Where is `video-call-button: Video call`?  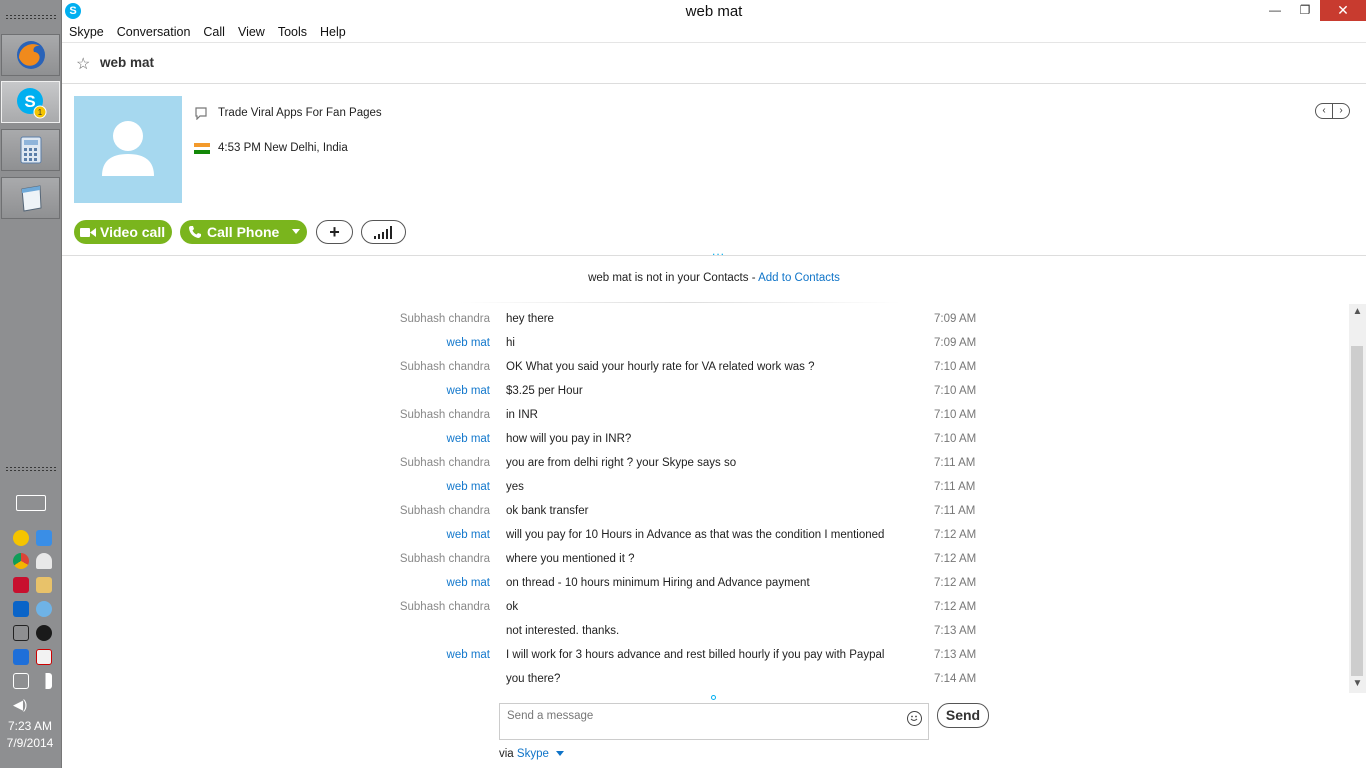 video-call-button: Video call is located at coordinates (123, 232).